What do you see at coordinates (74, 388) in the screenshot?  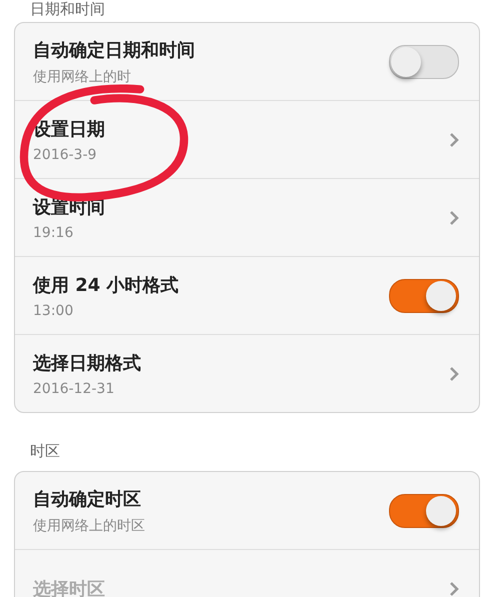 I see `row-subtitle: 2016-12-31` at bounding box center [74, 388].